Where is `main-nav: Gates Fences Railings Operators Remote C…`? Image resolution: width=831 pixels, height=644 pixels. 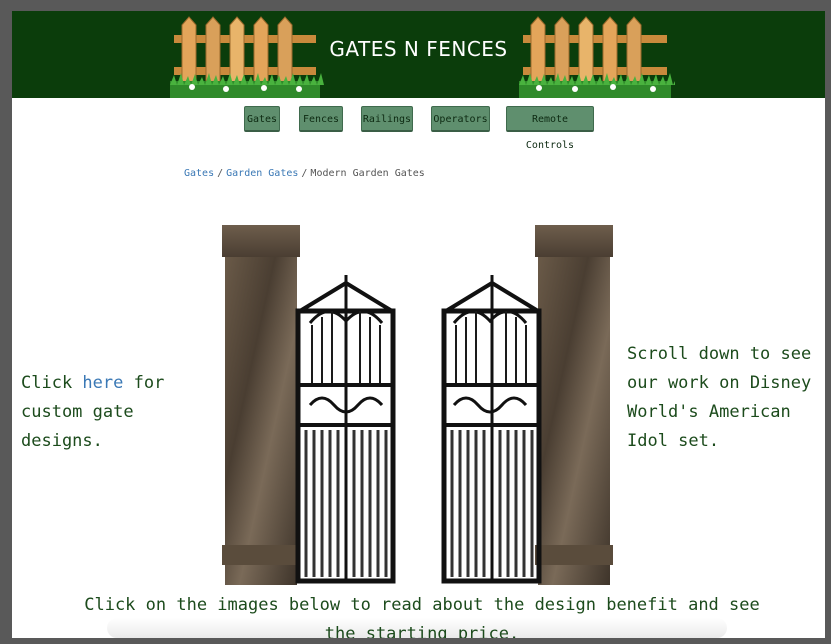
main-nav: Gates Fences Railings Operators Remote C… is located at coordinates (418, 128).